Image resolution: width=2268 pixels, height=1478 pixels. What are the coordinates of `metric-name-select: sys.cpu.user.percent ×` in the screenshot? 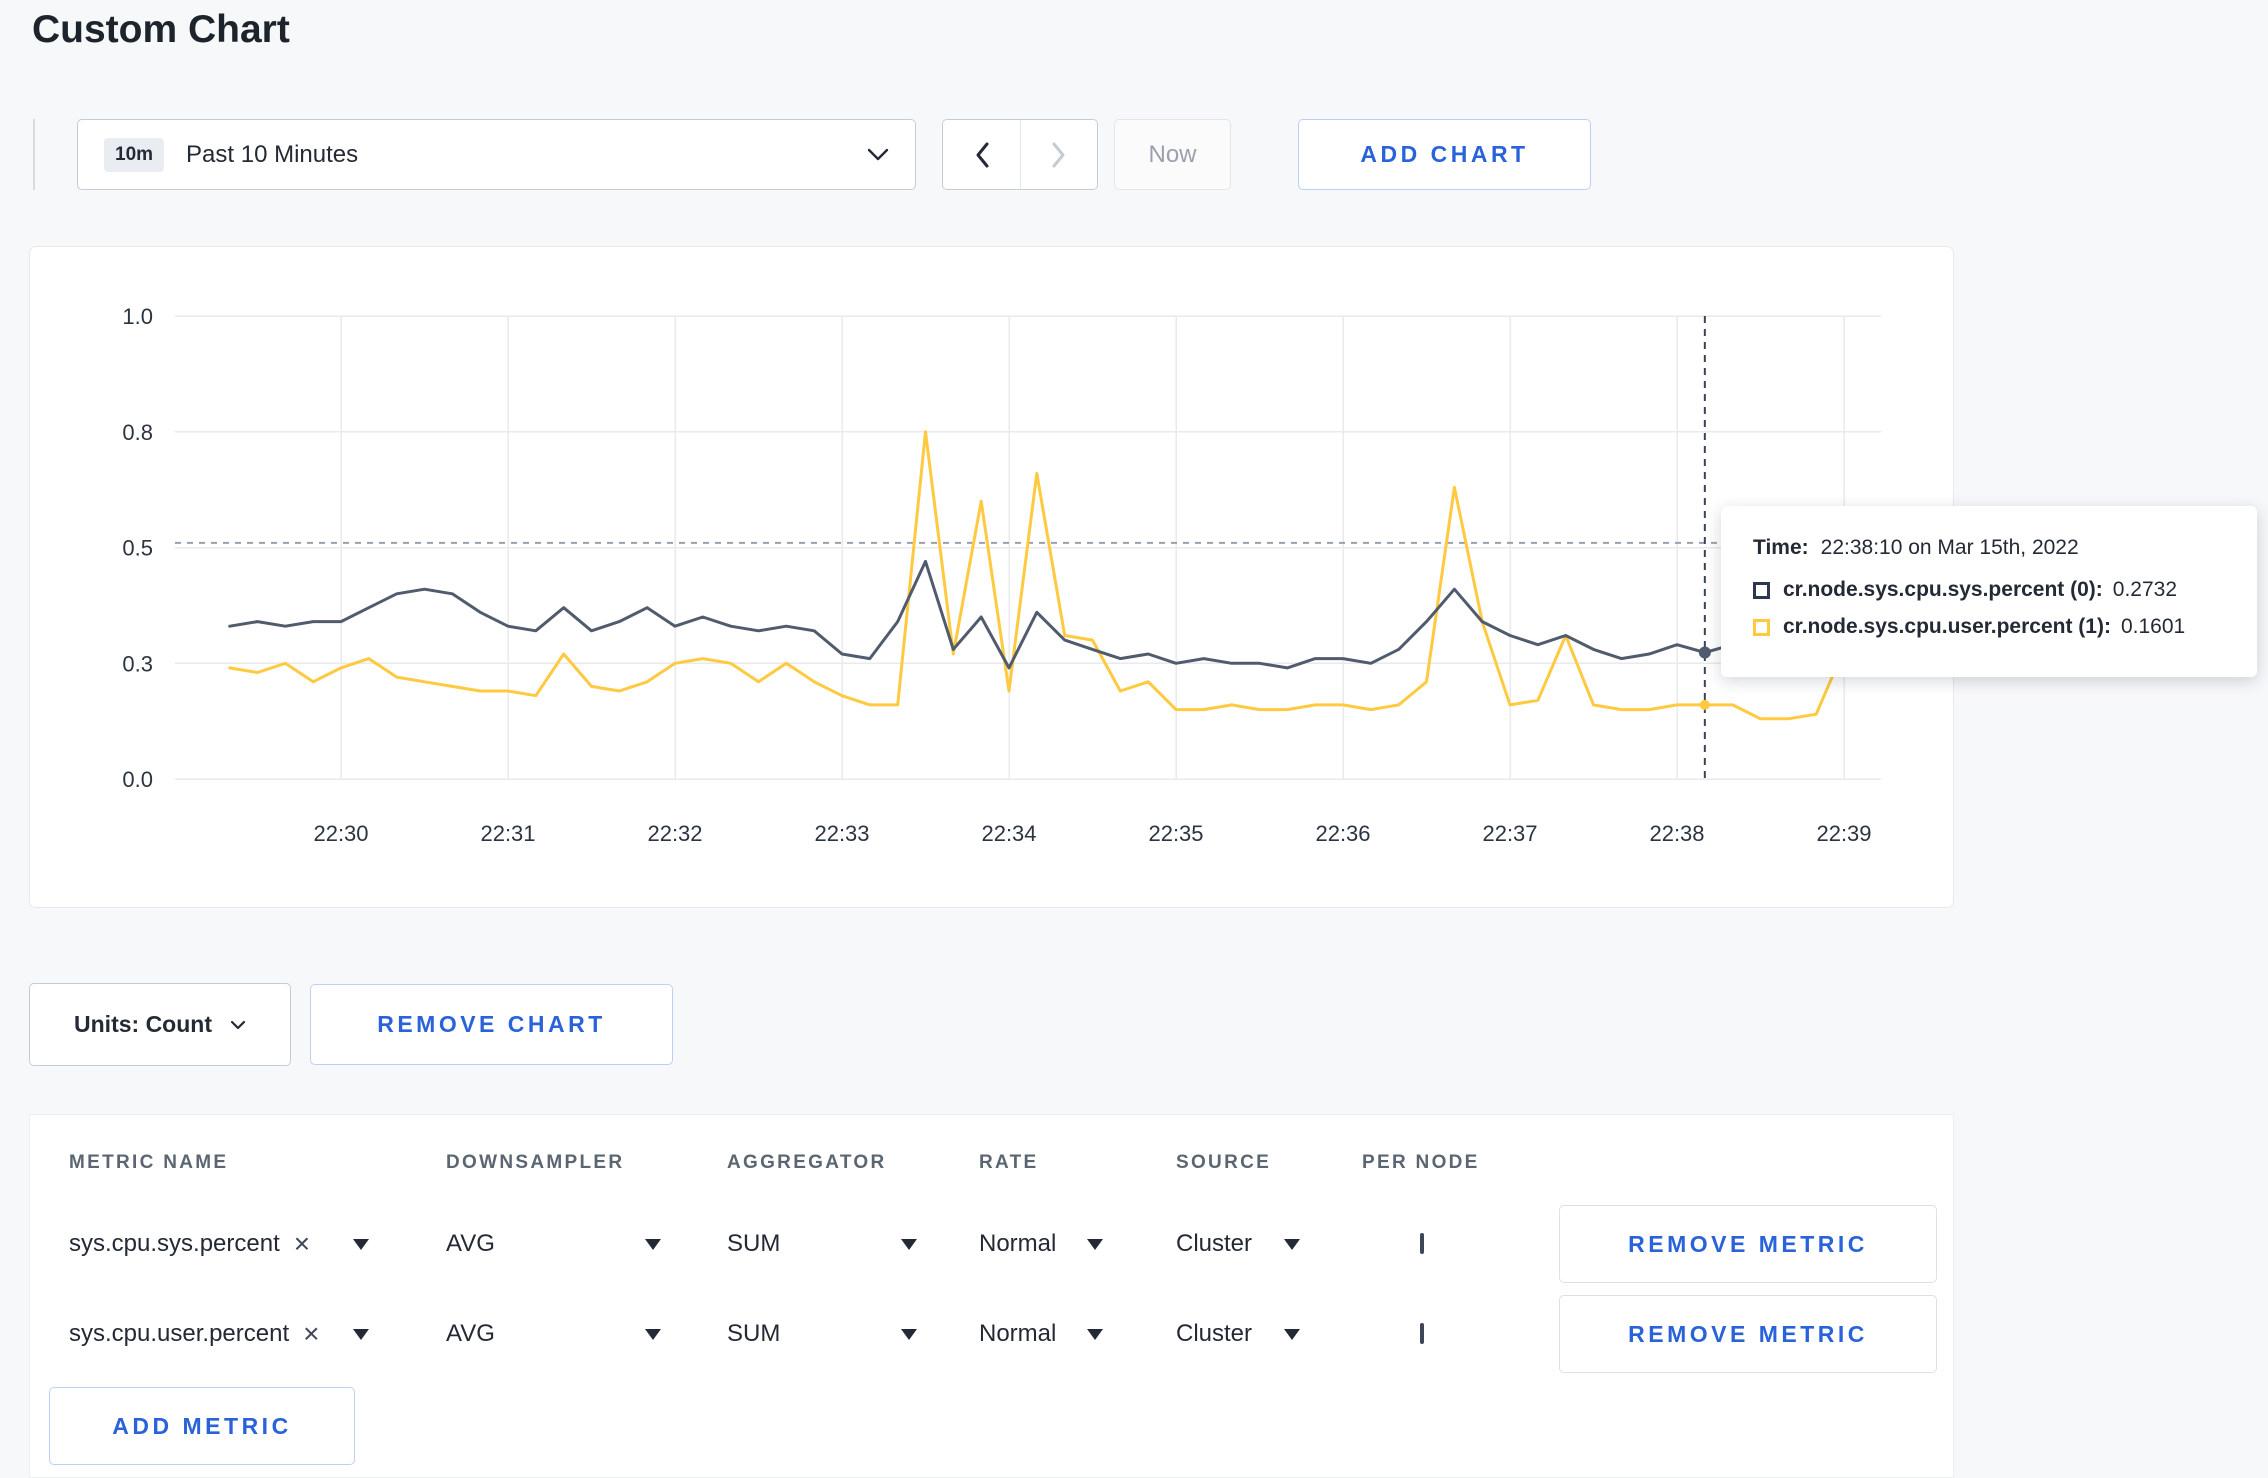 It's located at (219, 1334).